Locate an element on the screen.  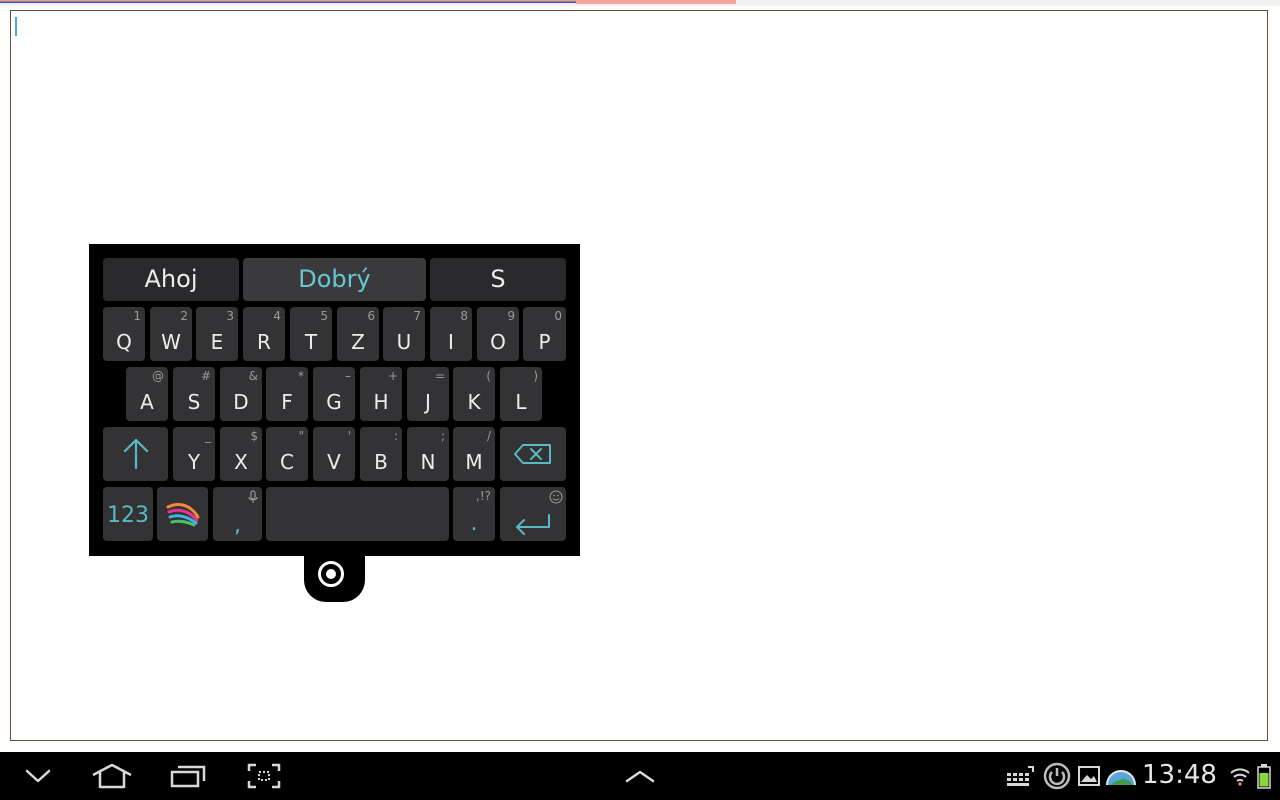
key-i-sub: 8 is located at coordinates (464, 316).